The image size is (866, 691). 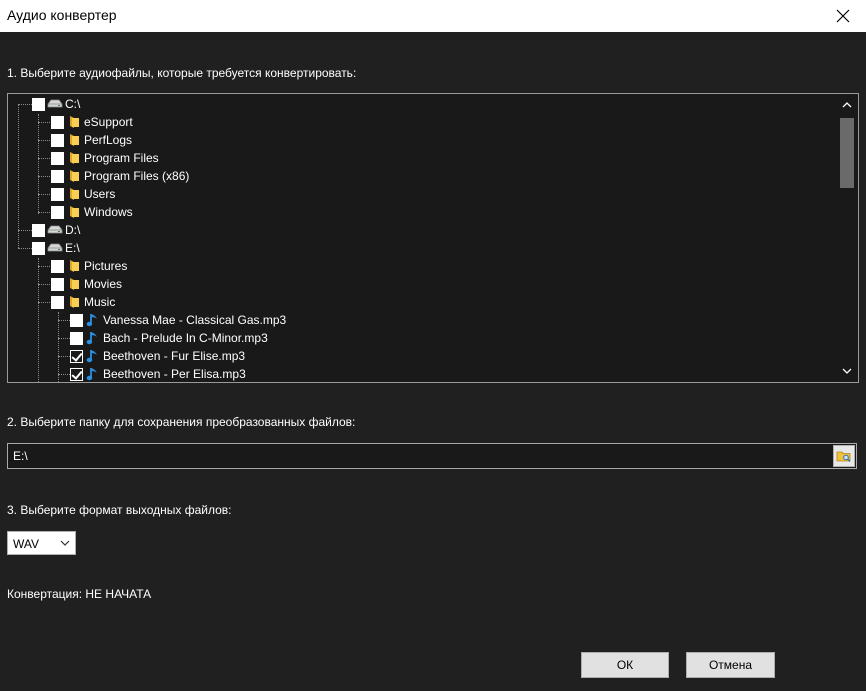 I want to click on browse-folder-button, so click(x=844, y=456).